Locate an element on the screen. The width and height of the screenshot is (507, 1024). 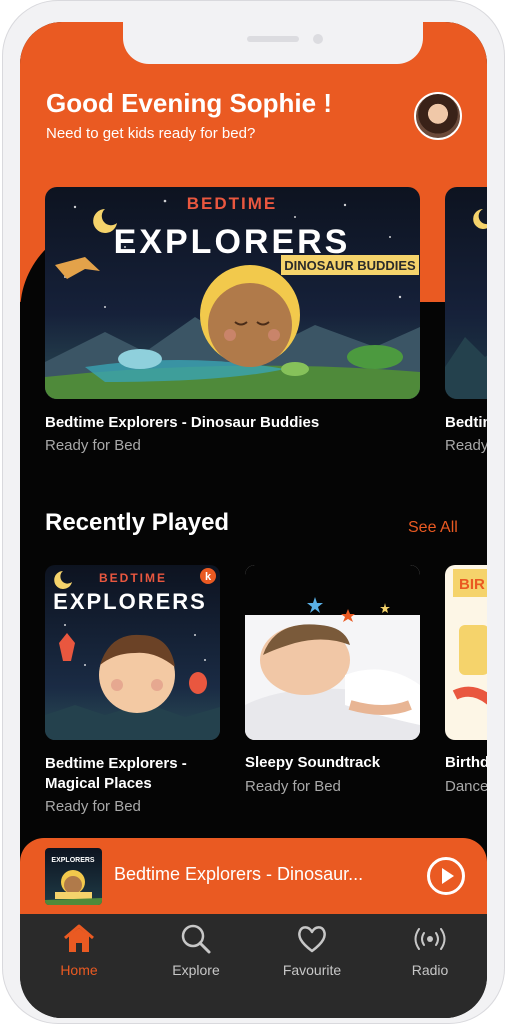
mini-art-text: EXPLORERS is located at coordinates (73, 860).